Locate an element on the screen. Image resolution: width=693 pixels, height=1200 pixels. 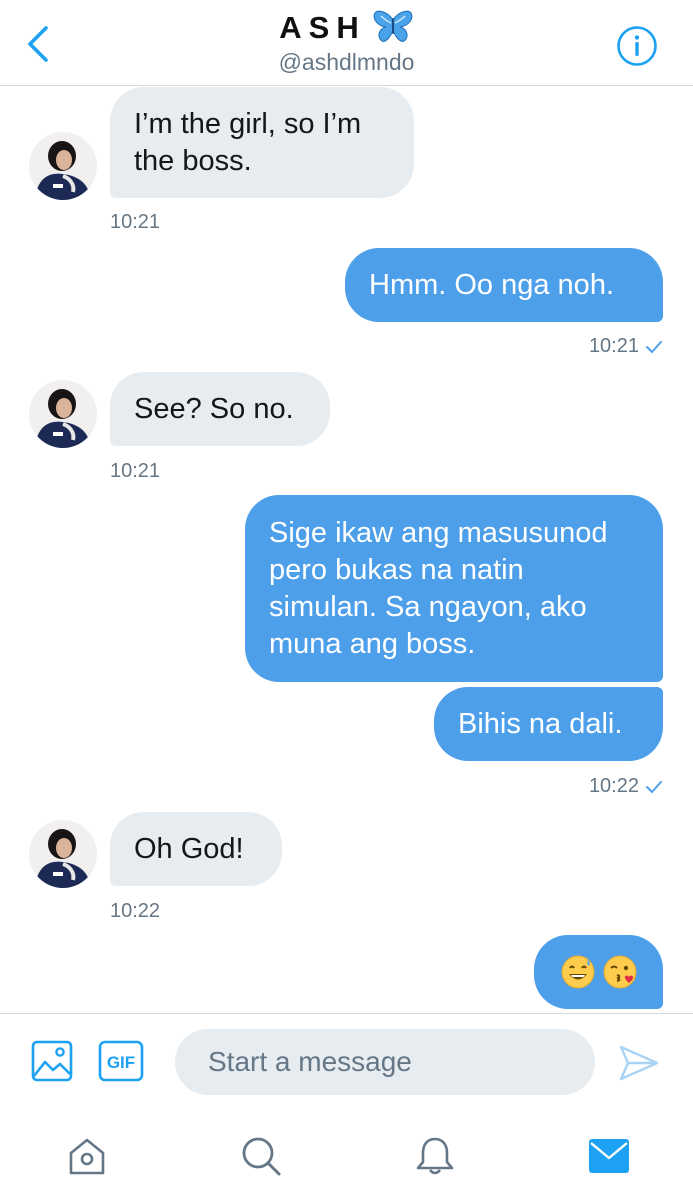
message-input is located at coordinates (385, 1062).